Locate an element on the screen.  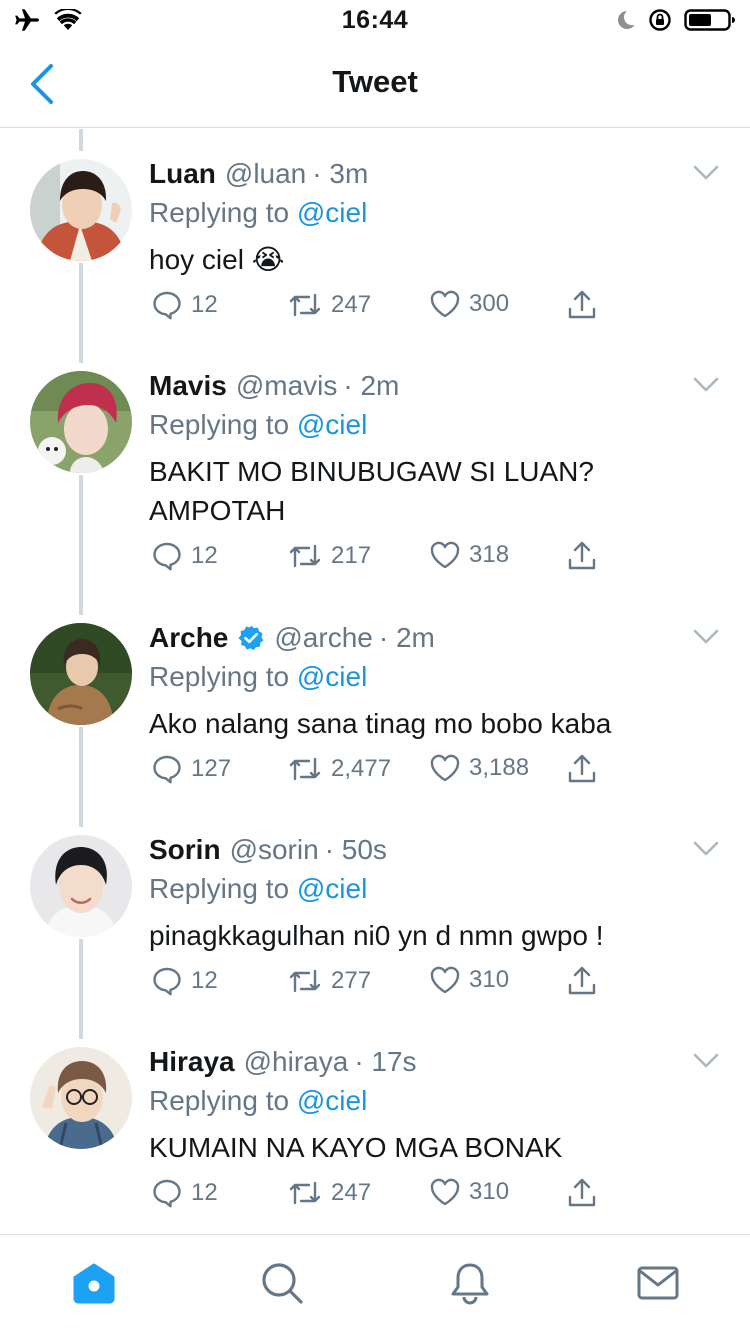
tweet-actions: 12 217 318 is located at coordinates (424, 562).